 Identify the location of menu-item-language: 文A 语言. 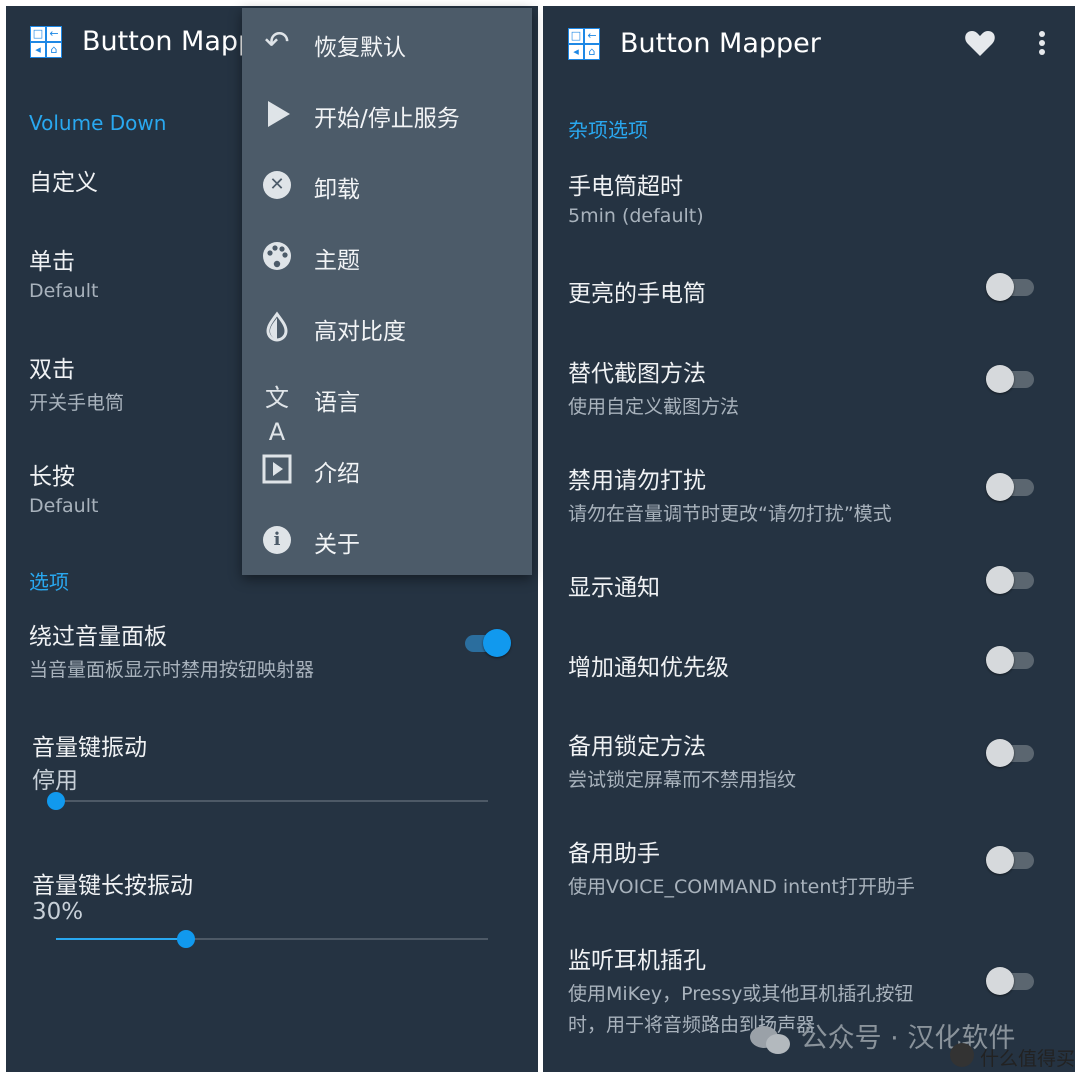
(387, 404).